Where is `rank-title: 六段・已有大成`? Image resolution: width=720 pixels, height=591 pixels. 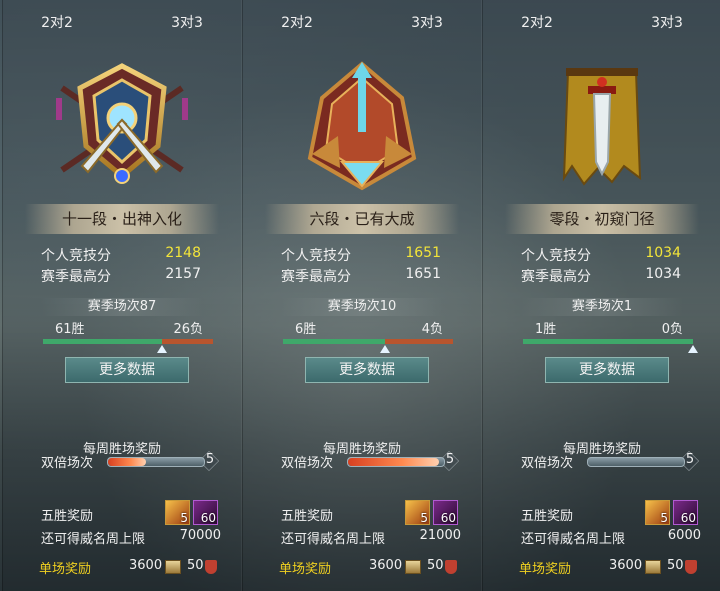 rank-title: 六段・已有大成 is located at coordinates (362, 219).